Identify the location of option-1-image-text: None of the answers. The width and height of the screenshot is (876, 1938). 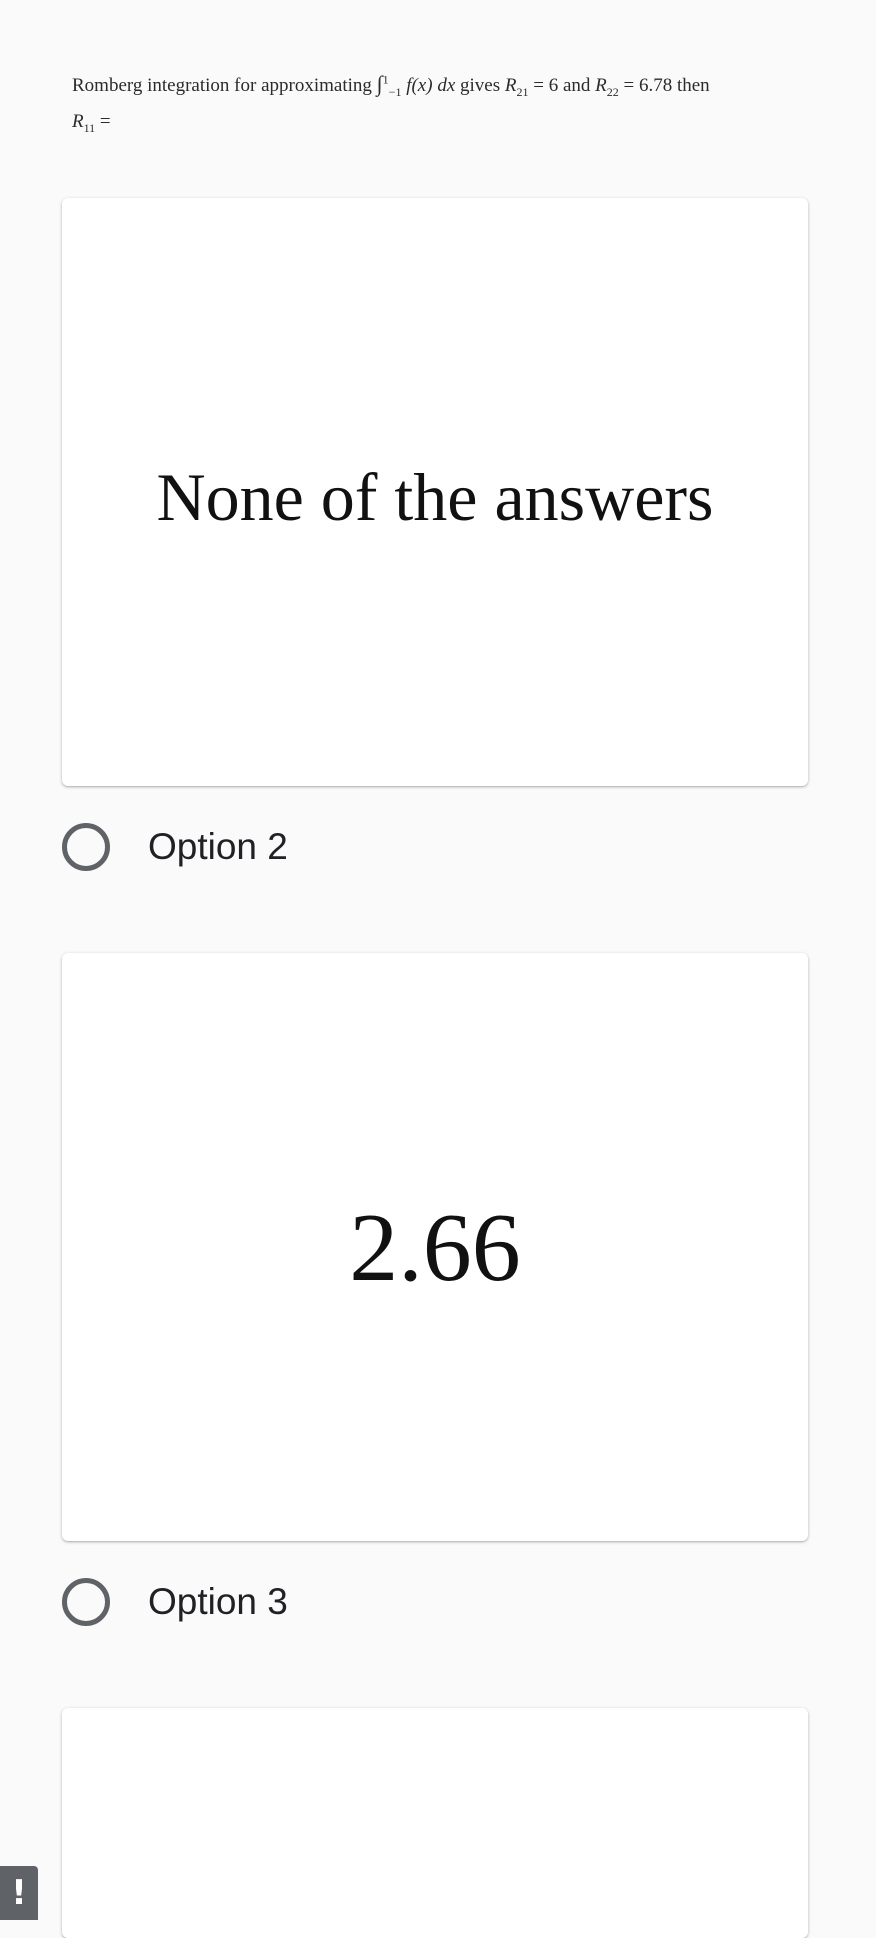
(435, 496).